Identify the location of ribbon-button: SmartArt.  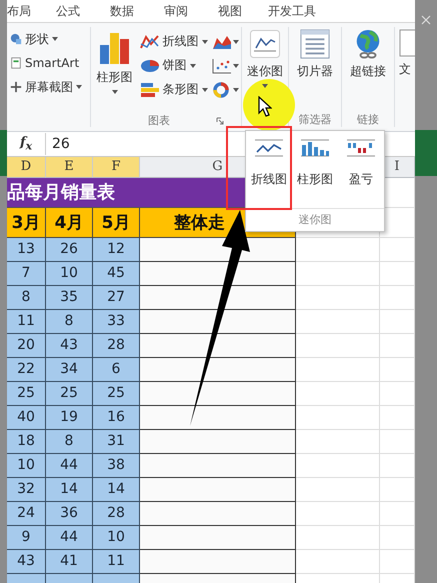
(45, 63).